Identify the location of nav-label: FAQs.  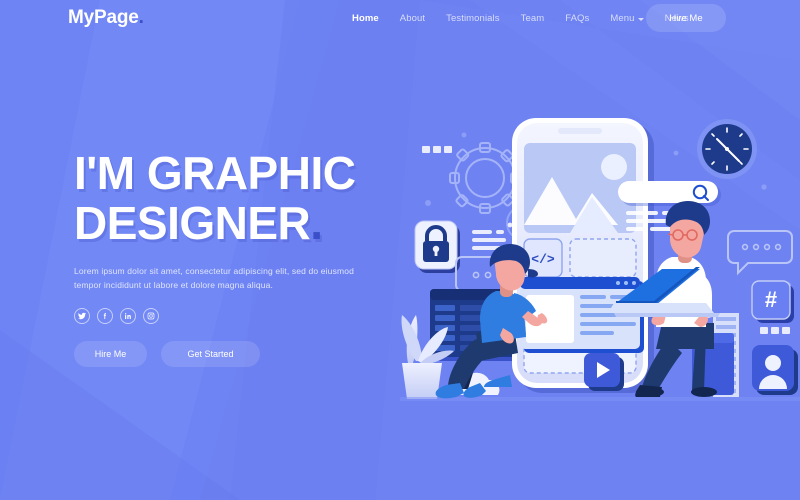
(577, 18).